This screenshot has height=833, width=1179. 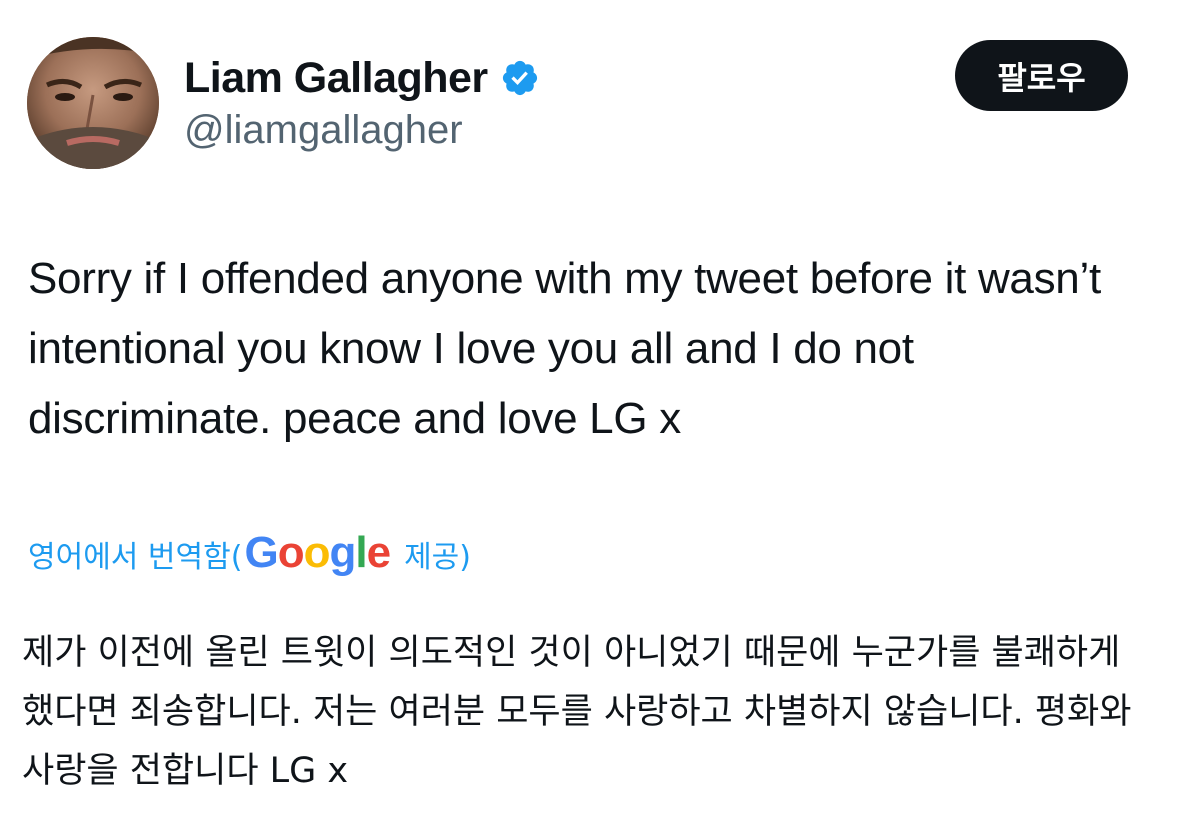 I want to click on display-name: Liam Gallagher, so click(x=336, y=78).